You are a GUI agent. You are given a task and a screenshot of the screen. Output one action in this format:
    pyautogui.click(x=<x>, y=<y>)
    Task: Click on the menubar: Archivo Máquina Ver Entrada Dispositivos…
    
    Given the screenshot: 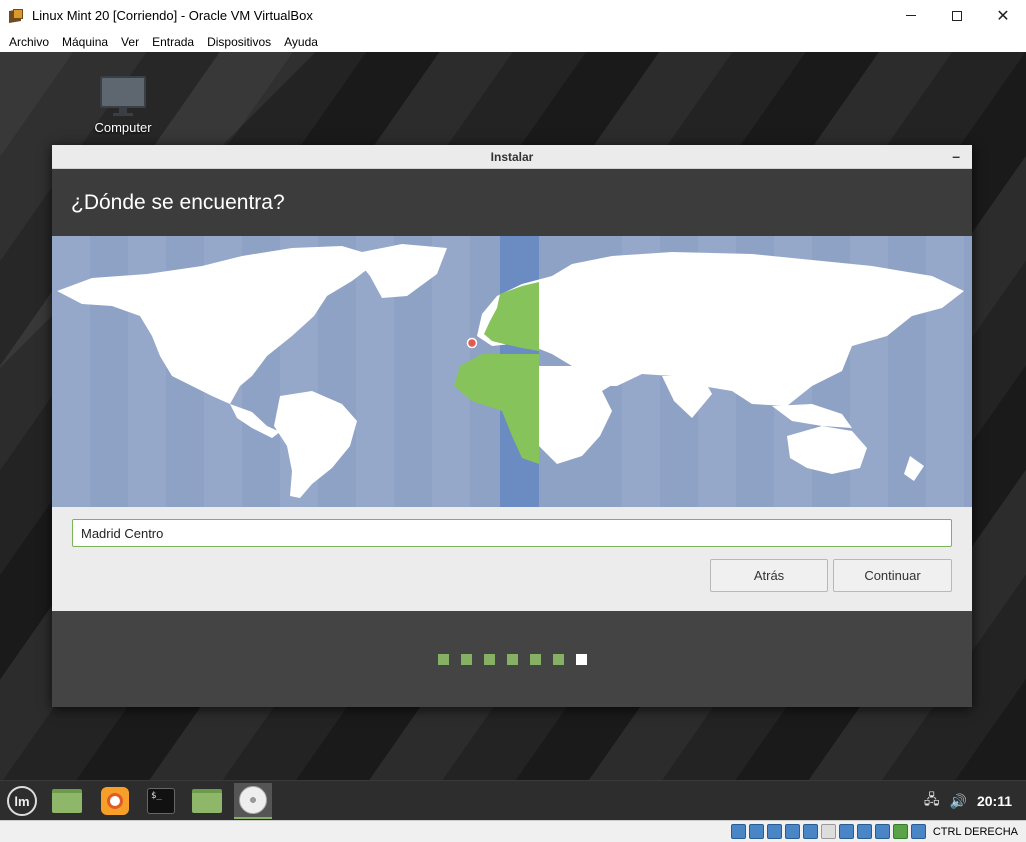 What is the action you would take?
    pyautogui.click(x=513, y=41)
    